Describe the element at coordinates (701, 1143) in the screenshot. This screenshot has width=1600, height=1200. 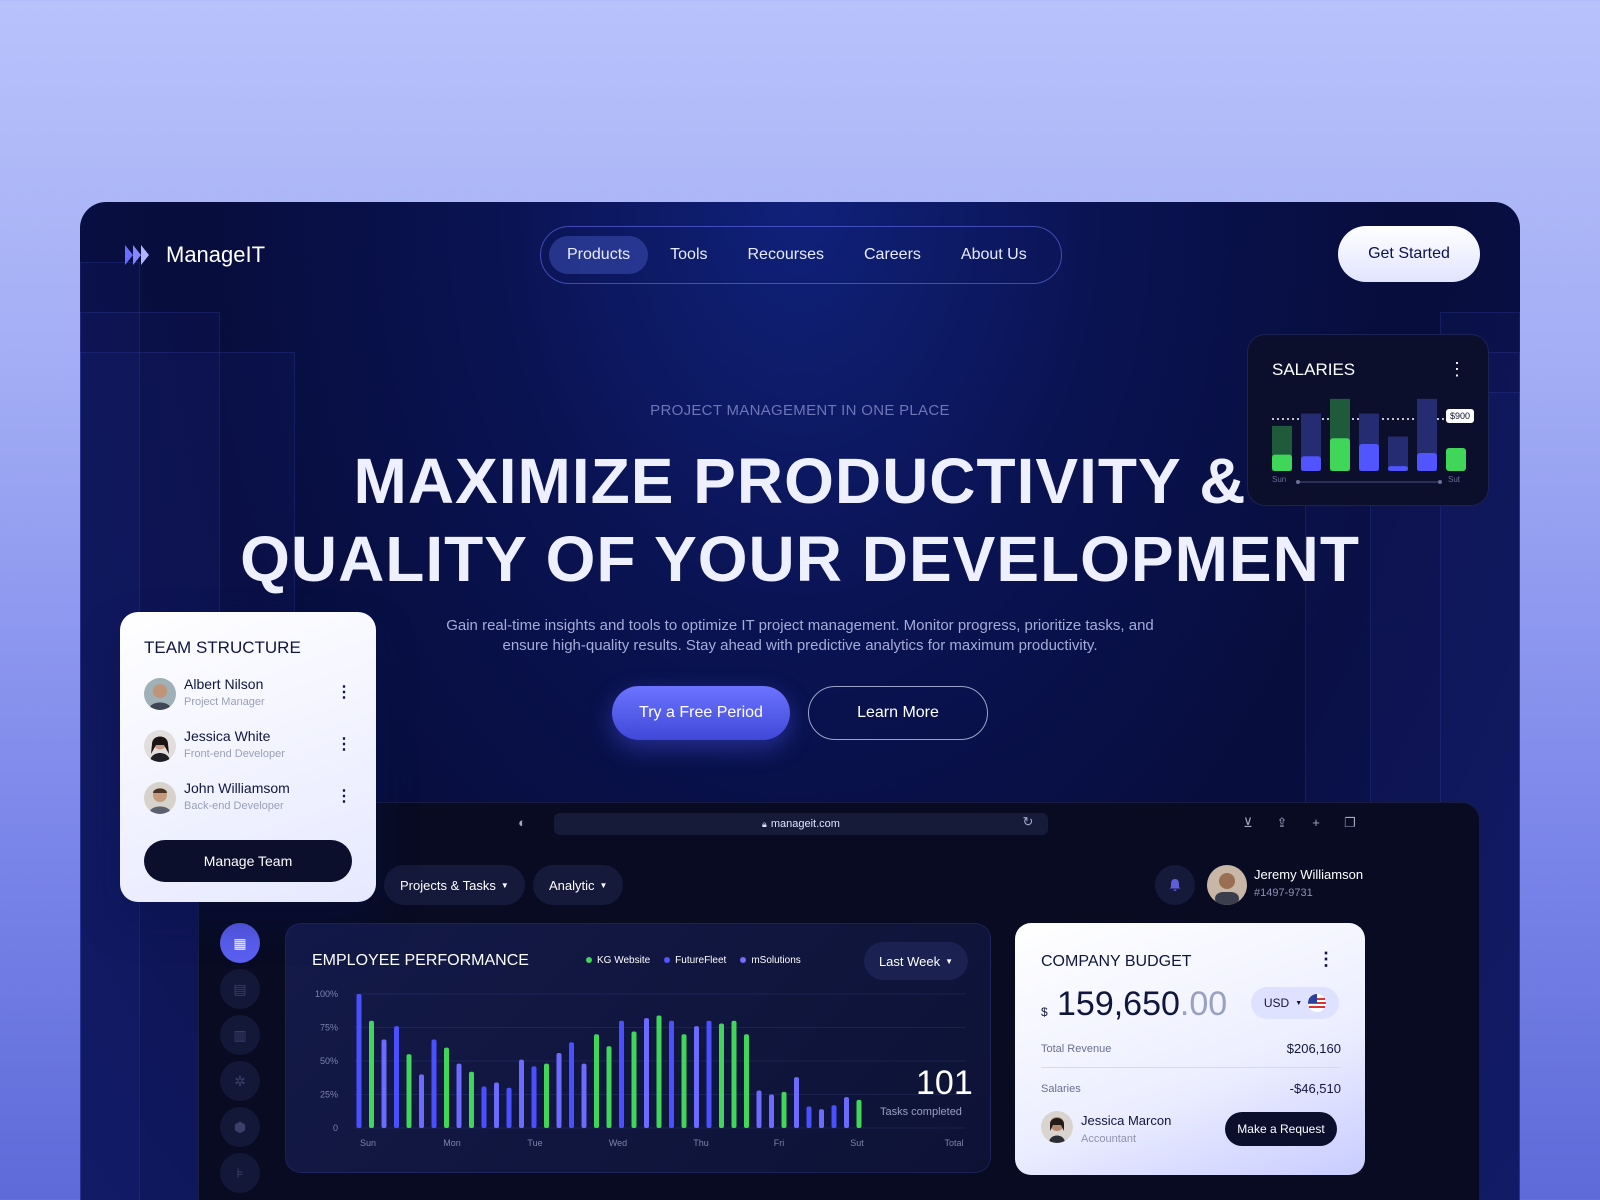
I see `x-tick-label: Thu` at that location.